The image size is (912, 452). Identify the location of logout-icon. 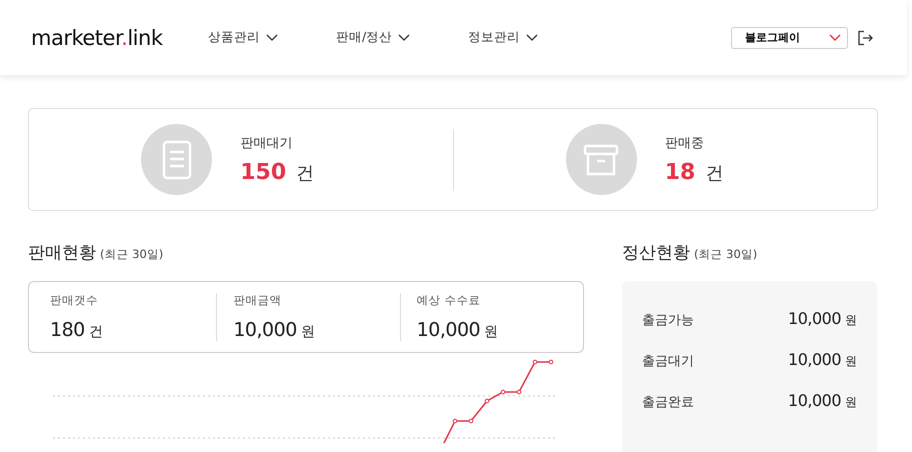
(865, 38).